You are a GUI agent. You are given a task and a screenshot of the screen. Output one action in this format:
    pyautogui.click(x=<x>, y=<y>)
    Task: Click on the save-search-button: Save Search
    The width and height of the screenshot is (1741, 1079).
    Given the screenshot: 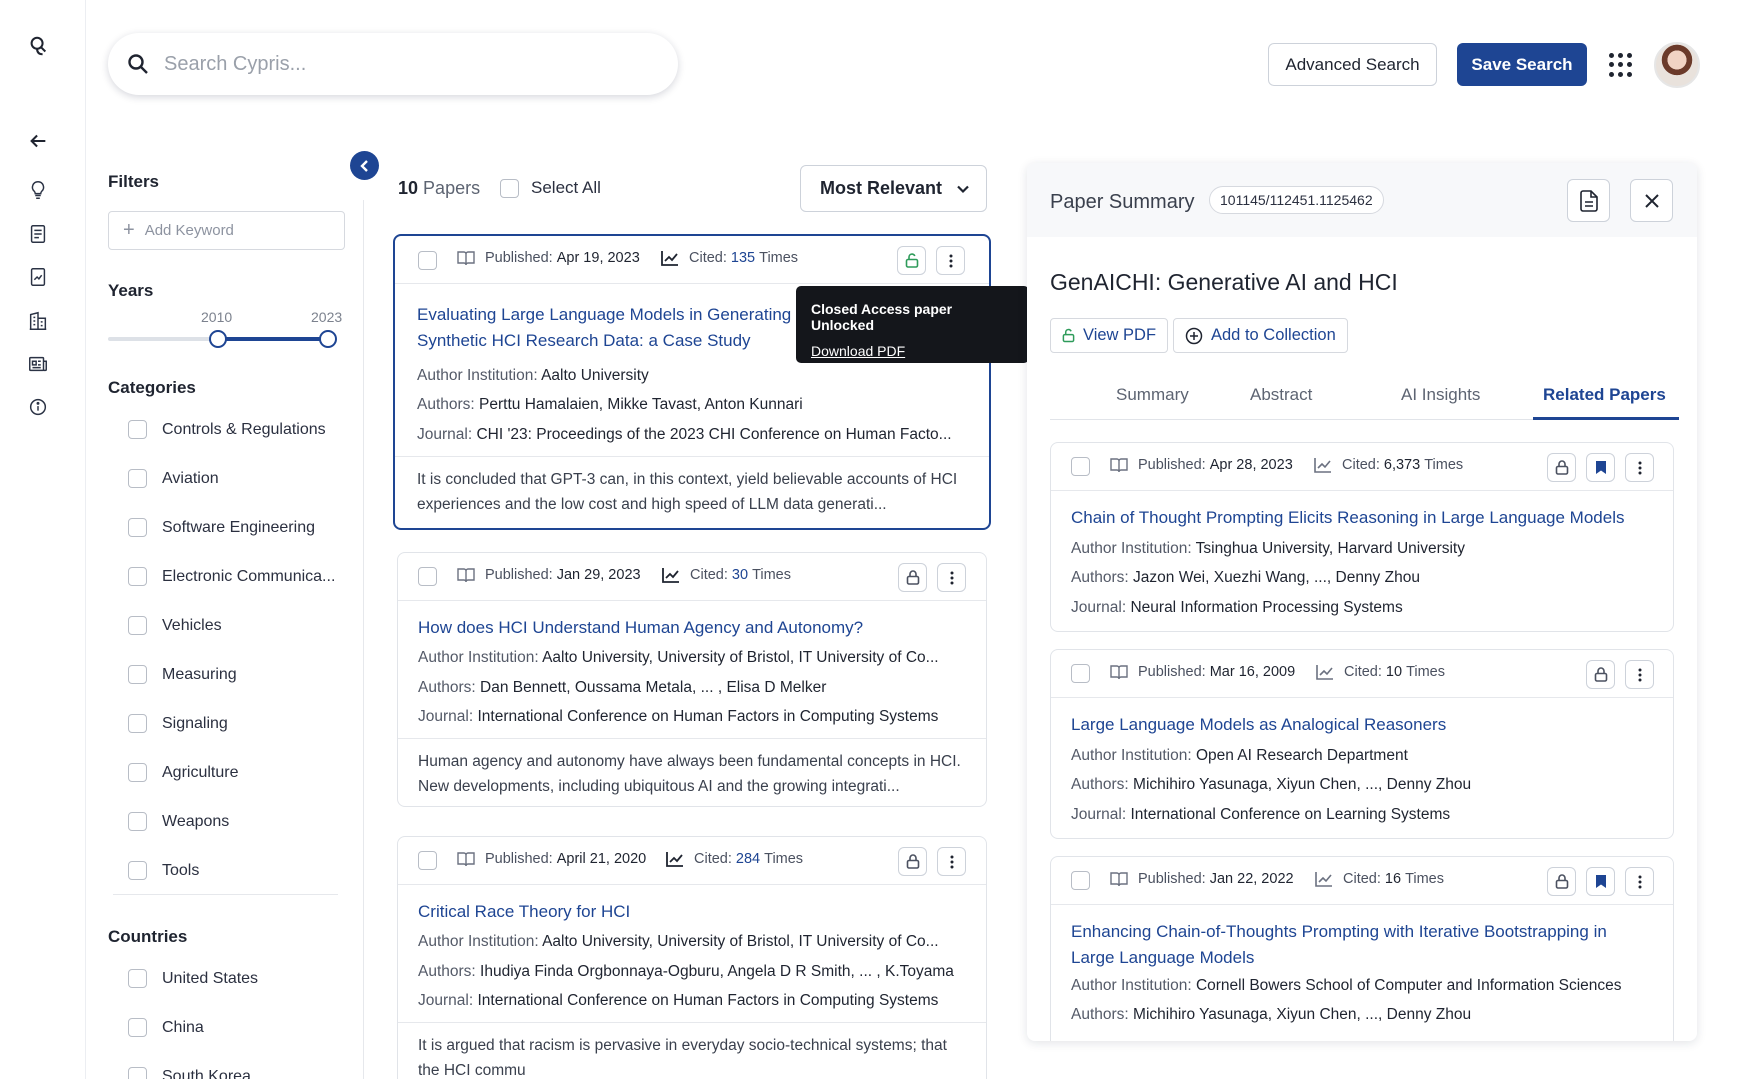 What is the action you would take?
    pyautogui.click(x=1522, y=64)
    